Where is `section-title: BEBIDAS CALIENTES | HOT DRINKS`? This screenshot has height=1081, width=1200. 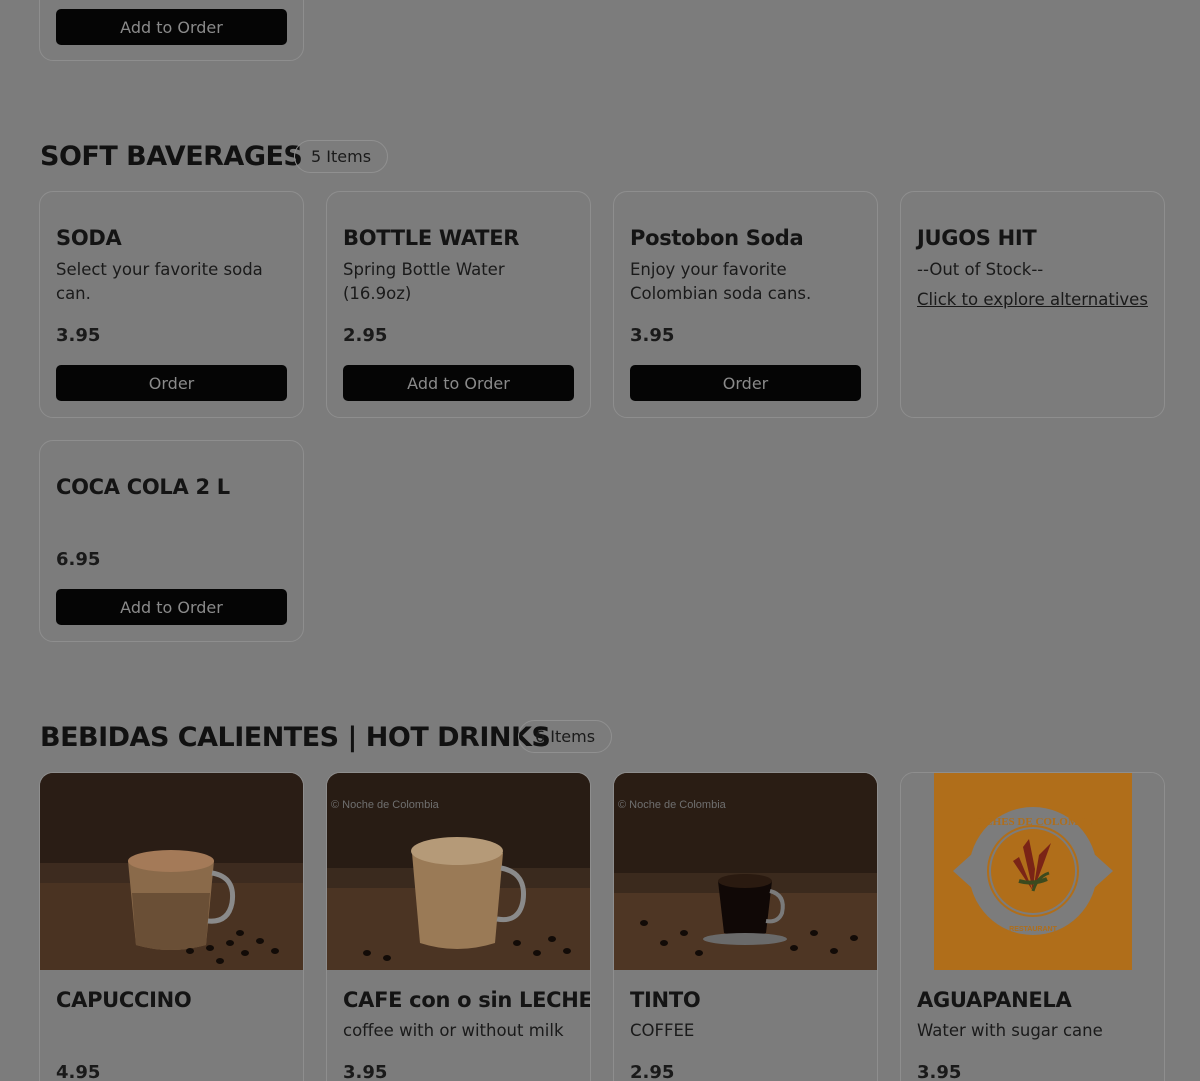
section-title: BEBIDAS CALIENTES | HOT DRINKS is located at coordinates (295, 737).